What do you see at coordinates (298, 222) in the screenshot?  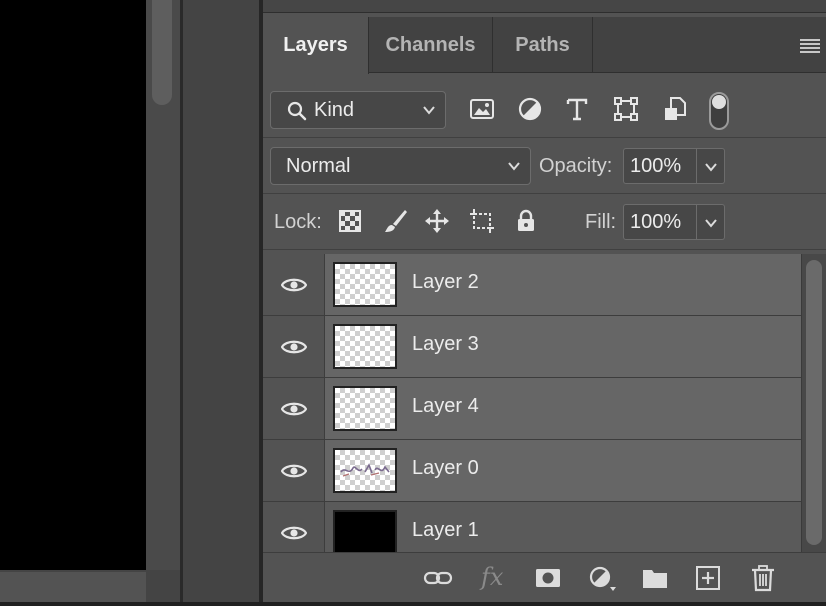 I see `lock-label: Lock:` at bounding box center [298, 222].